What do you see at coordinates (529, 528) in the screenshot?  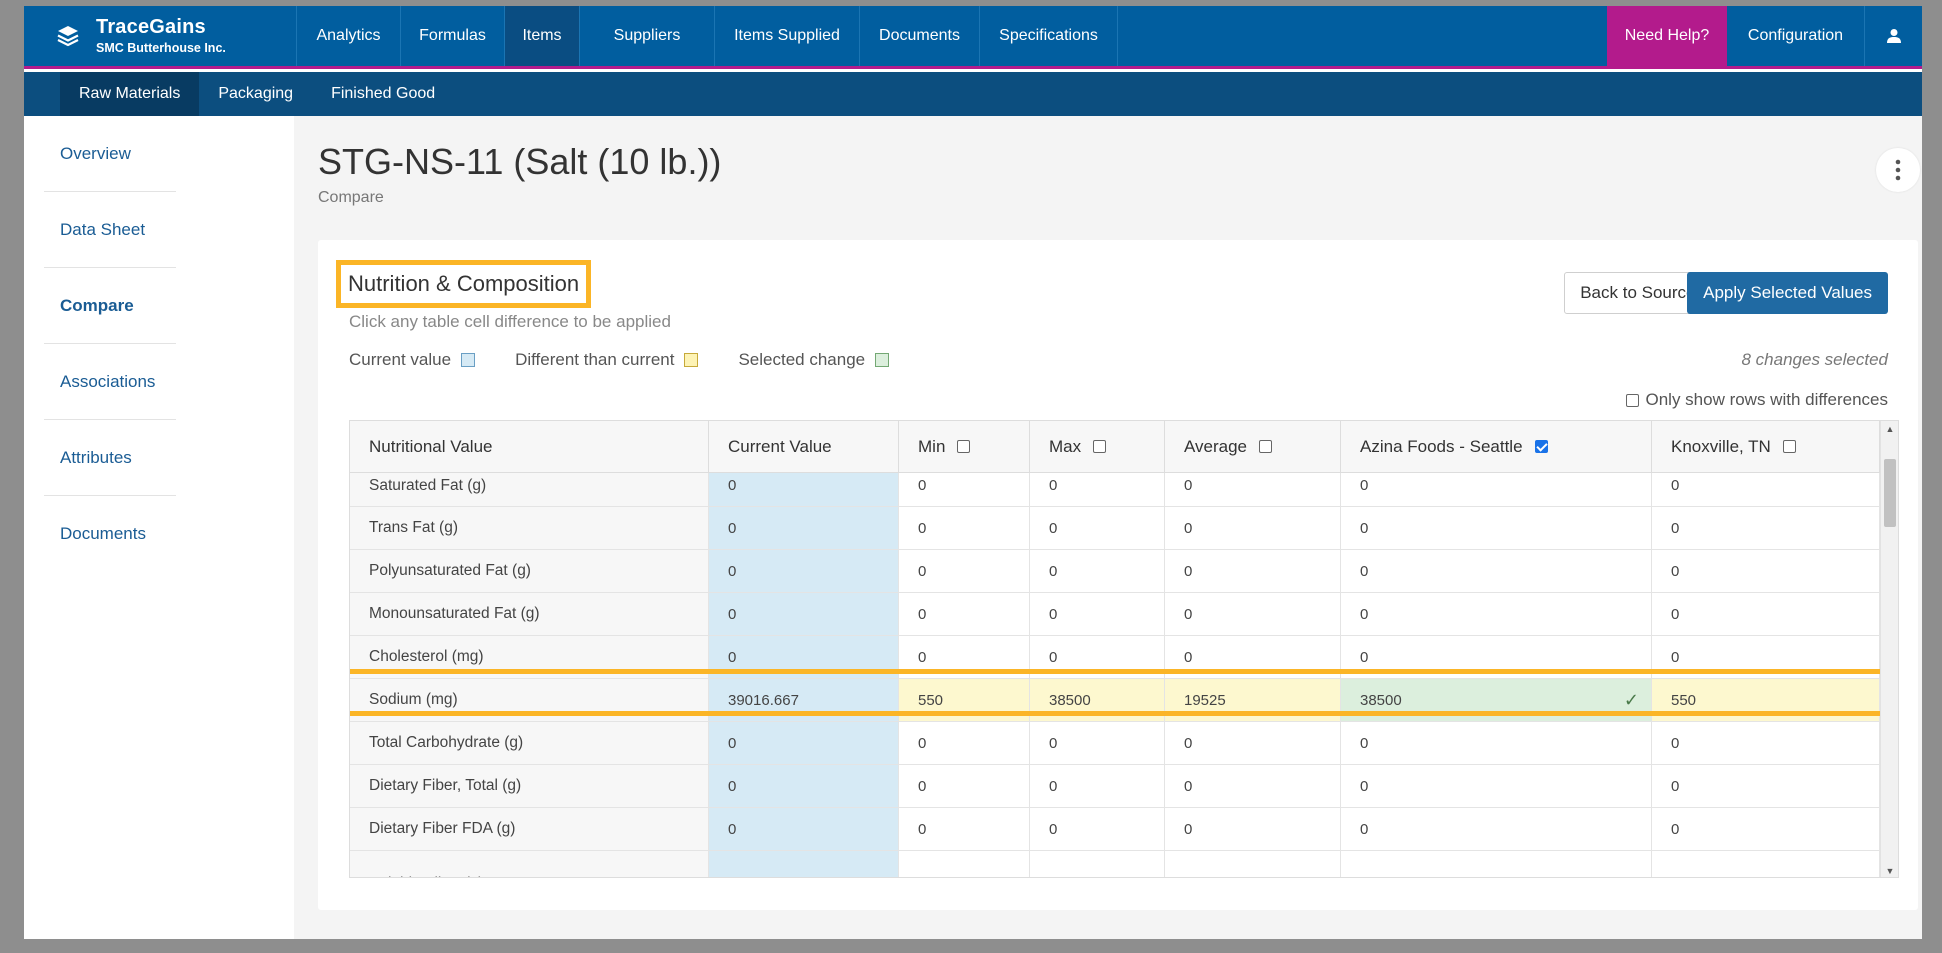 I see `nutrient-name: Trans Fat (g)` at bounding box center [529, 528].